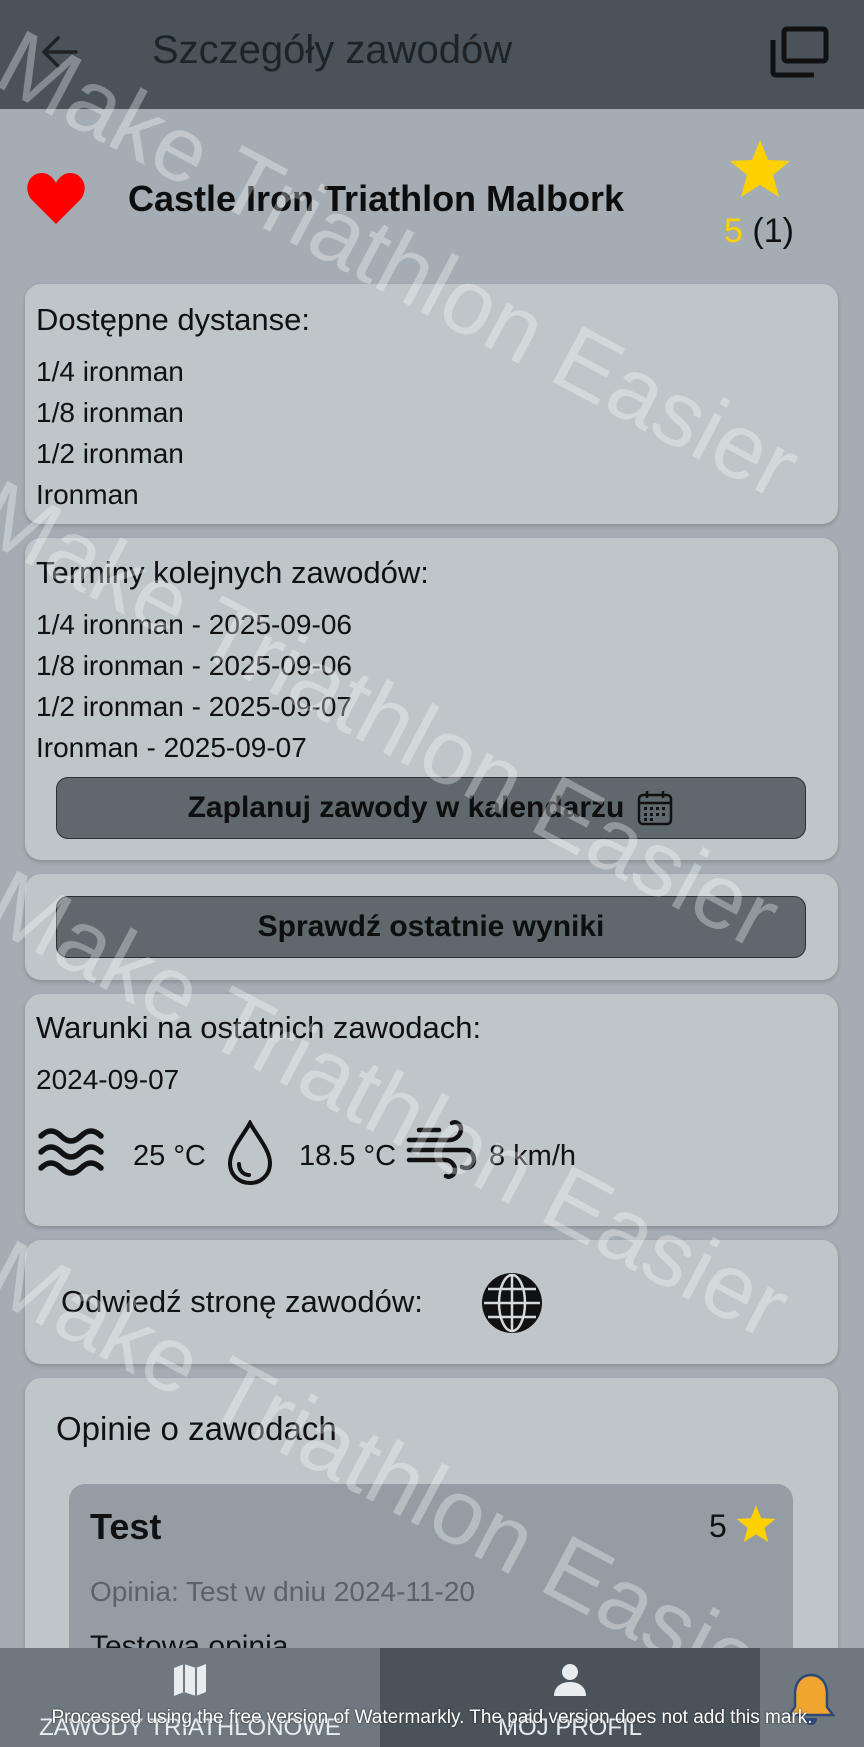 Image resolution: width=864 pixels, height=1747 pixels. Describe the element at coordinates (533, 1156) in the screenshot. I see `wind-speed: 8 km/h` at that location.